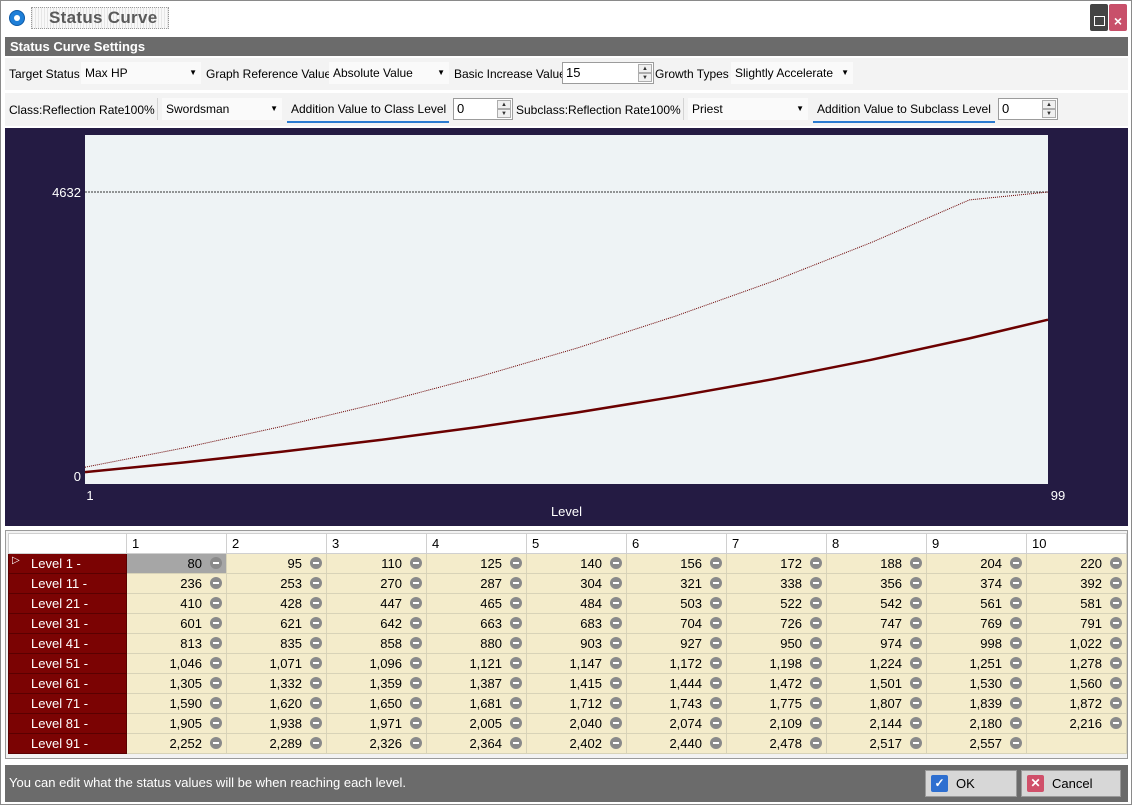  What do you see at coordinates (1118, 17) in the screenshot?
I see `close-button: ×` at bounding box center [1118, 17].